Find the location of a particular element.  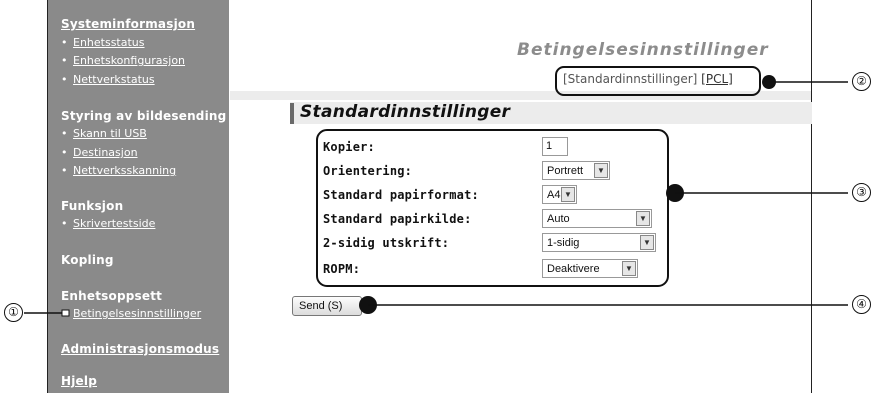

callout-4: ④ is located at coordinates (861, 304).